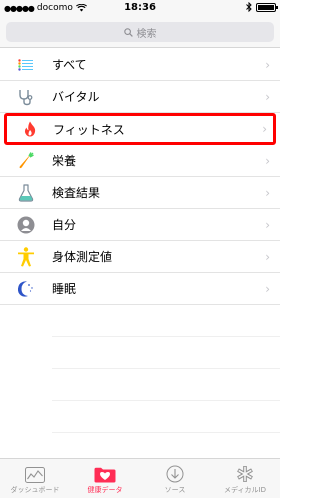  I want to click on tab-dashboard: ダッシュボード, so click(35, 478).